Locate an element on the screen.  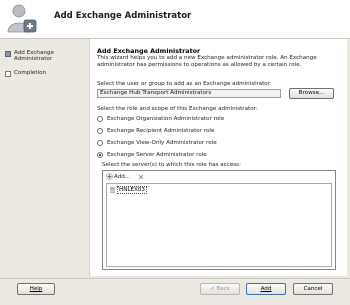
radio-recipient-admin: Exchange Recipient Administrator role is located at coordinates (155, 131).